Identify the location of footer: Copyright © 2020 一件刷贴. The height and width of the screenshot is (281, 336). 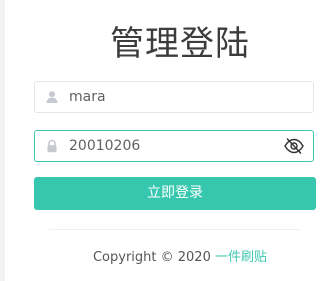
(170, 255).